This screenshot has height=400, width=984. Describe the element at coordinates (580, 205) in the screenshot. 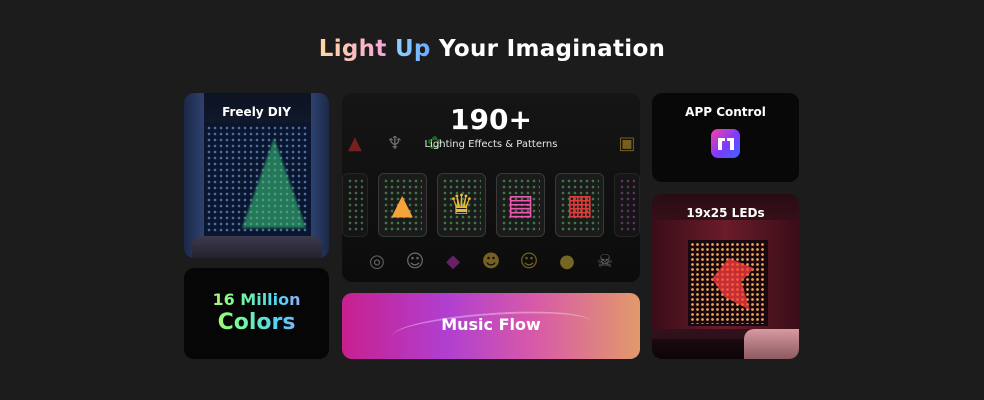

I see `gift-box-icon: ▦` at that location.